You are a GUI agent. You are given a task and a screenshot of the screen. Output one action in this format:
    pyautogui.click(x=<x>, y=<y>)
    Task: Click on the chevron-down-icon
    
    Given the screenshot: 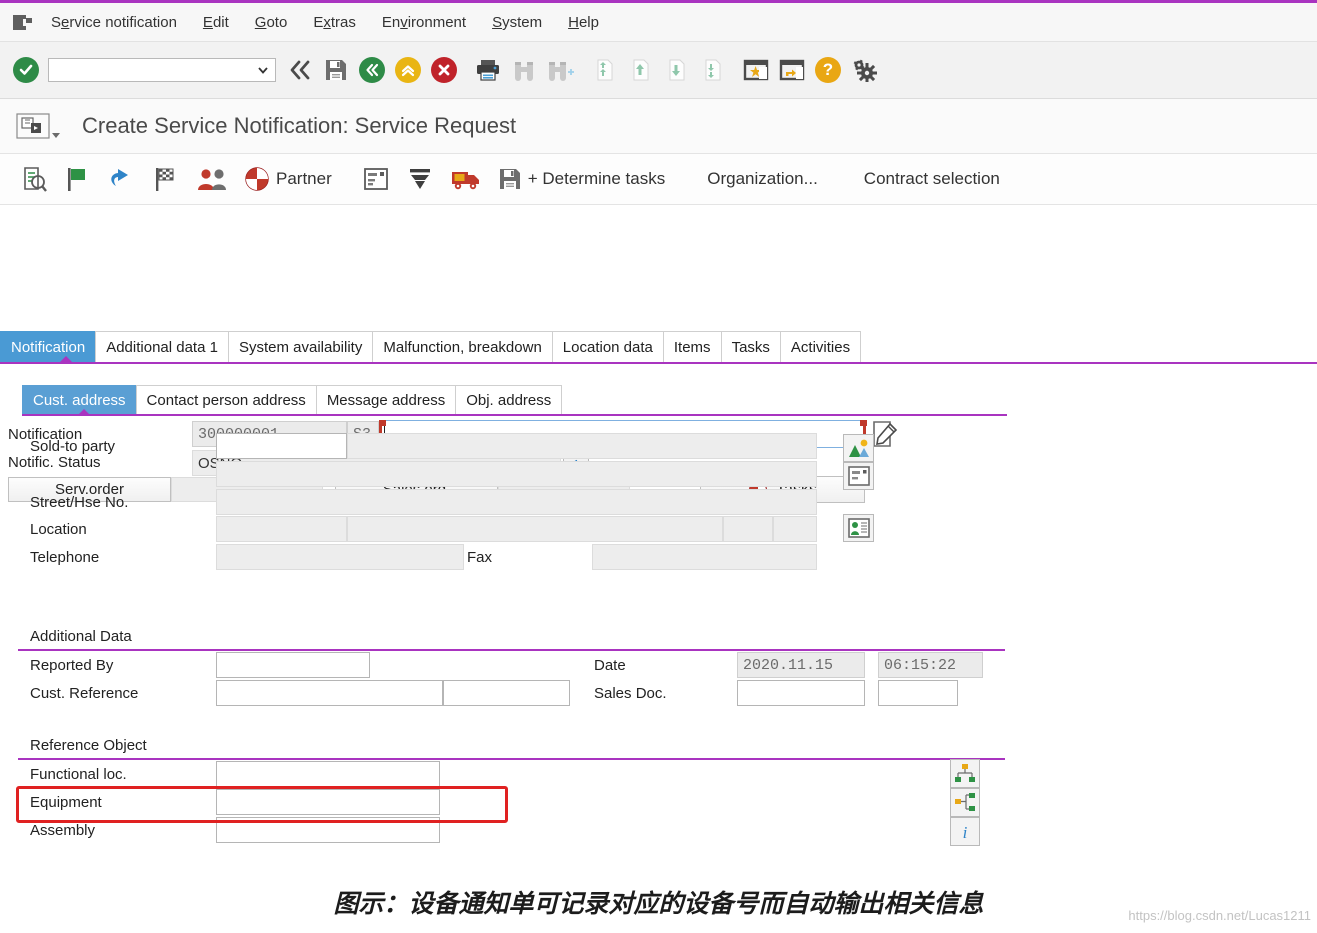 What is the action you would take?
    pyautogui.click(x=263, y=70)
    